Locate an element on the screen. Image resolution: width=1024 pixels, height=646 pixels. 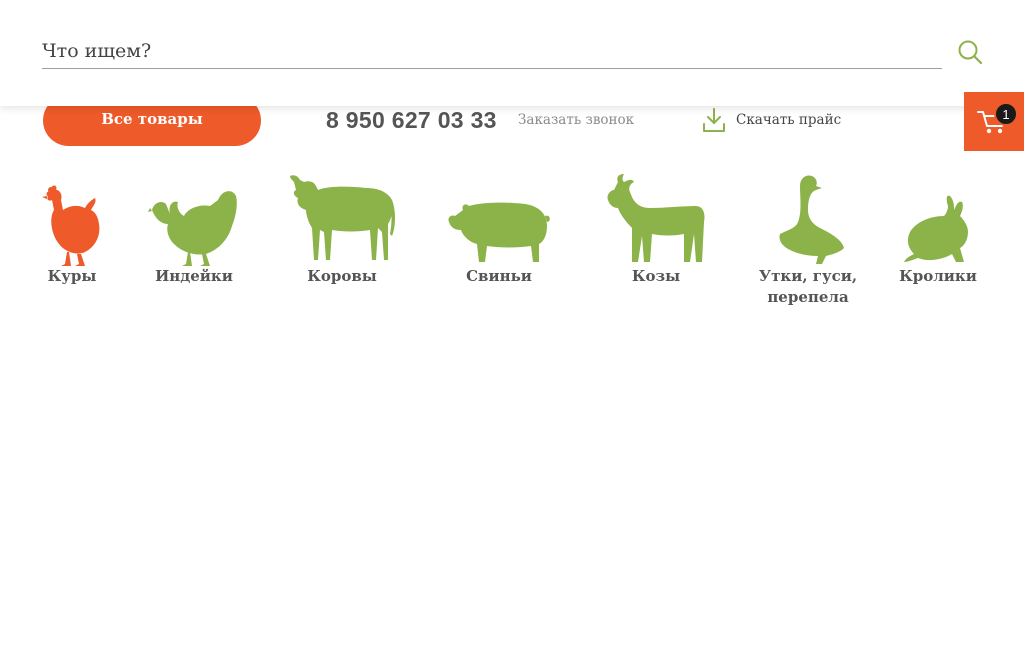
turkey-icon is located at coordinates (192, 228).